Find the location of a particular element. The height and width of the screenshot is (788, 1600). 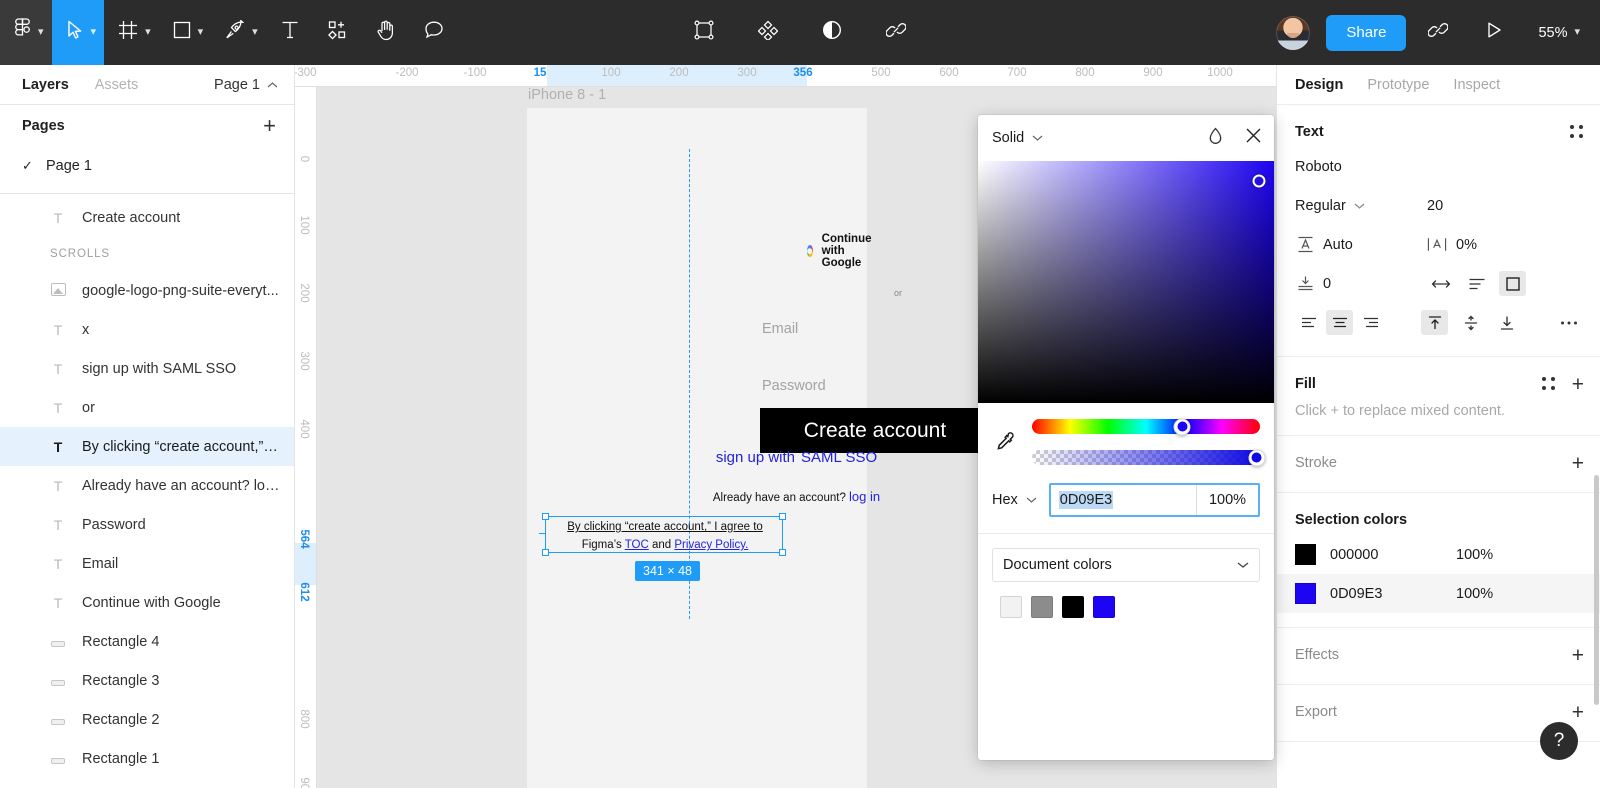

alpha-slider-handle is located at coordinates (1257, 457).